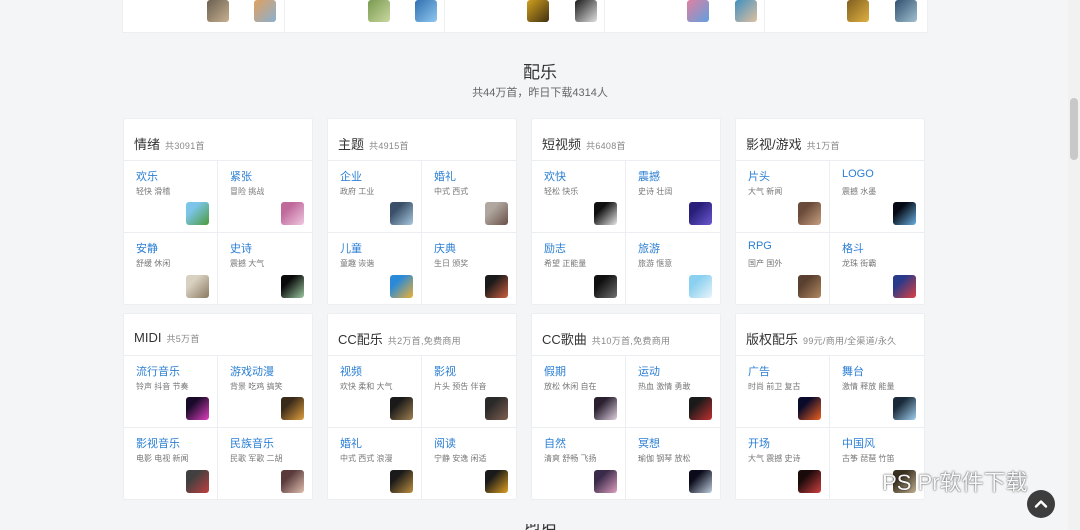 The height and width of the screenshot is (530, 1080). I want to click on subcategory-item: 企业 政府 工业, so click(375, 197).